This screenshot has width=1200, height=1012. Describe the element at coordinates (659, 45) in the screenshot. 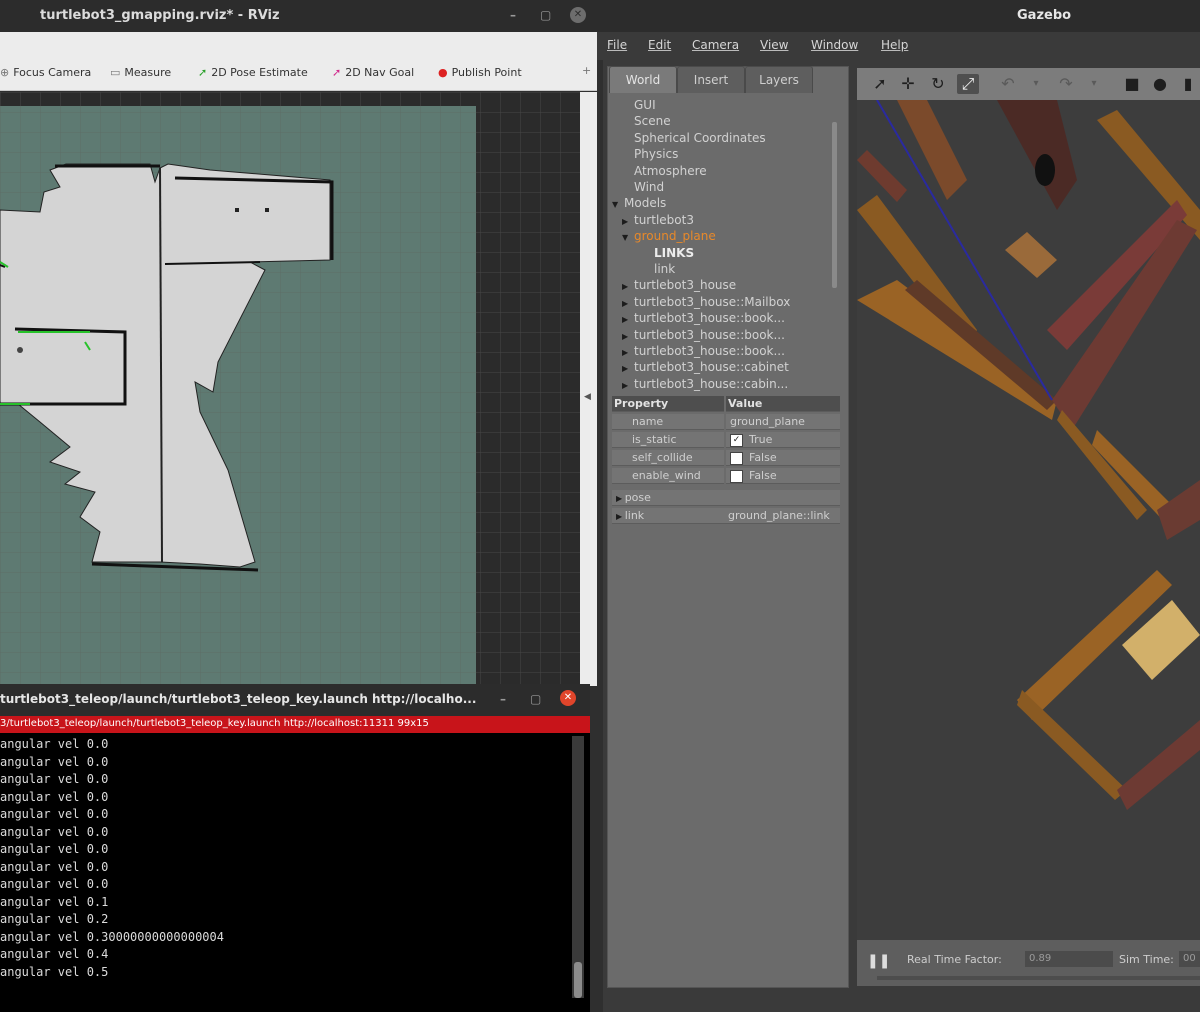

I see `menu-edit: Edit` at that location.